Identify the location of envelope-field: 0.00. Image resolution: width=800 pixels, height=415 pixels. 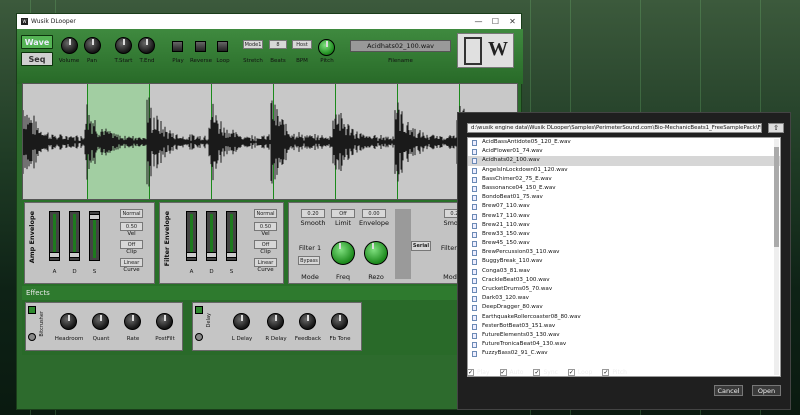
(374, 213).